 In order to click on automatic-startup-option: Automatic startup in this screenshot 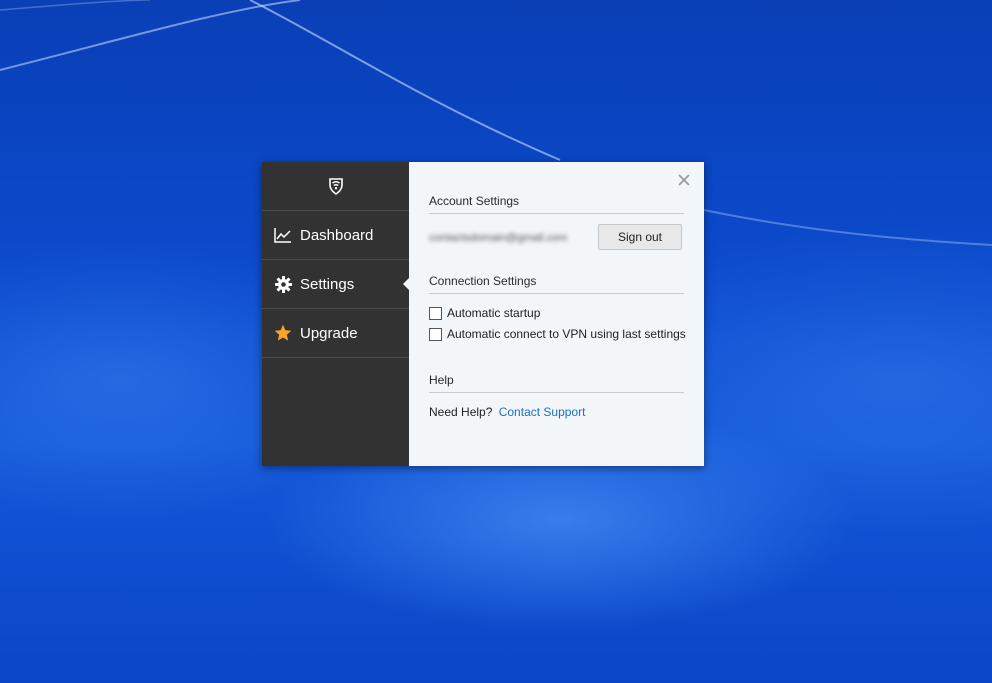, I will do `click(484, 313)`.